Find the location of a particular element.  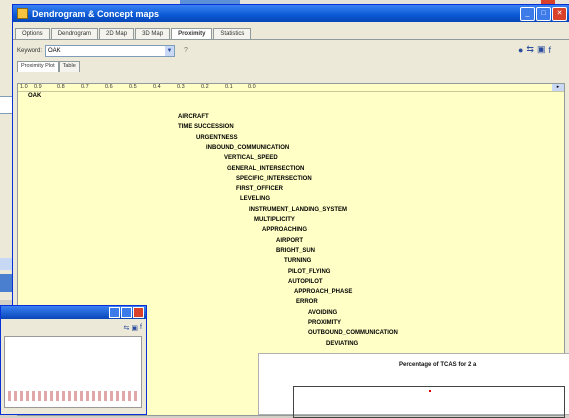

lower-plot-area is located at coordinates (73, 372).